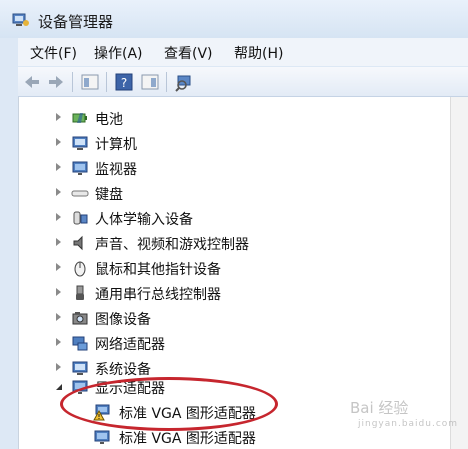 This screenshot has width=468, height=449. I want to click on arrow-left-icon, so click(32, 82).